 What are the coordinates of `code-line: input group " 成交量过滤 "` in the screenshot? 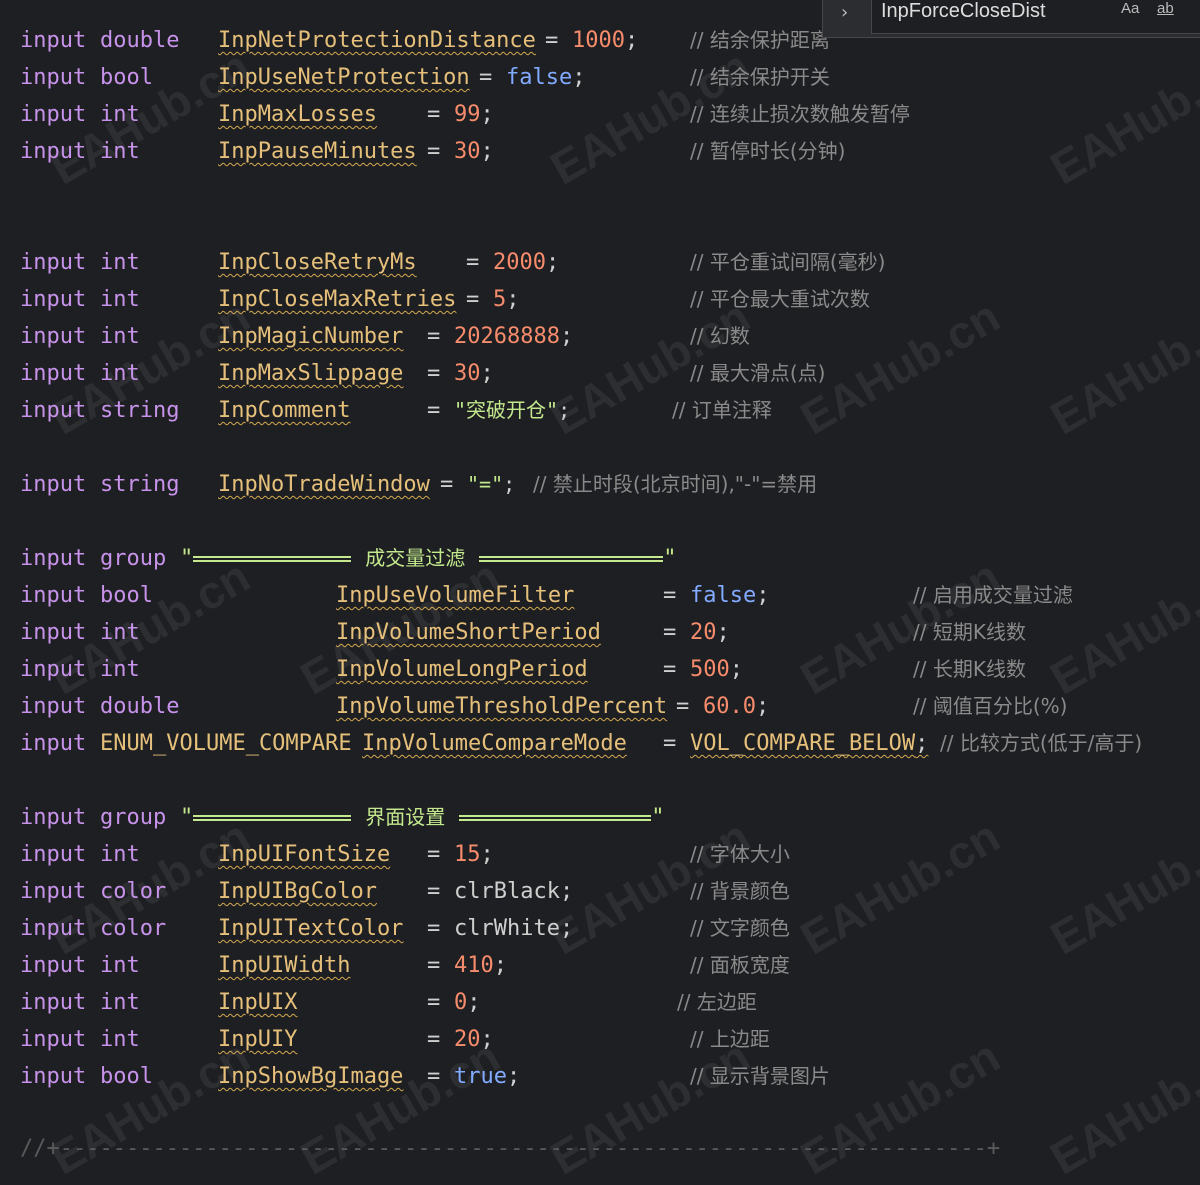 It's located at (600, 558).